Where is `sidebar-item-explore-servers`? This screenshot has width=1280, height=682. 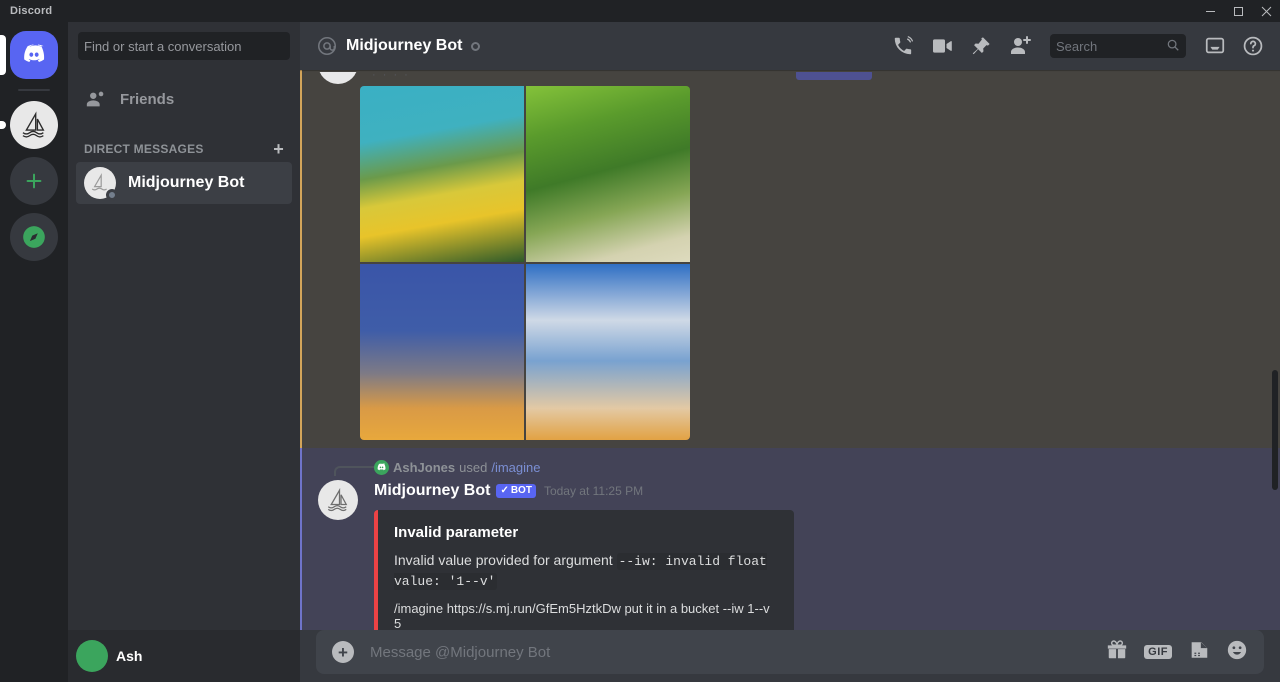
sidebar-item-explore-servers is located at coordinates (34, 237).